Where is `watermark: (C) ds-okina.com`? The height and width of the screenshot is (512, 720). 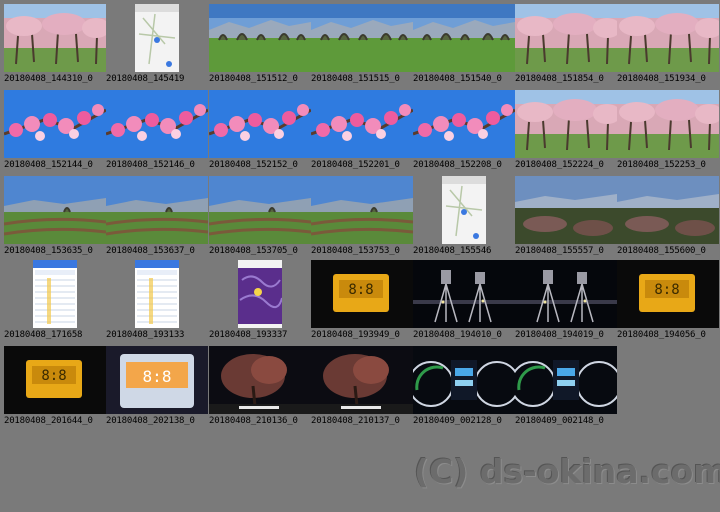 watermark: (C) ds-okina.com is located at coordinates (567, 471).